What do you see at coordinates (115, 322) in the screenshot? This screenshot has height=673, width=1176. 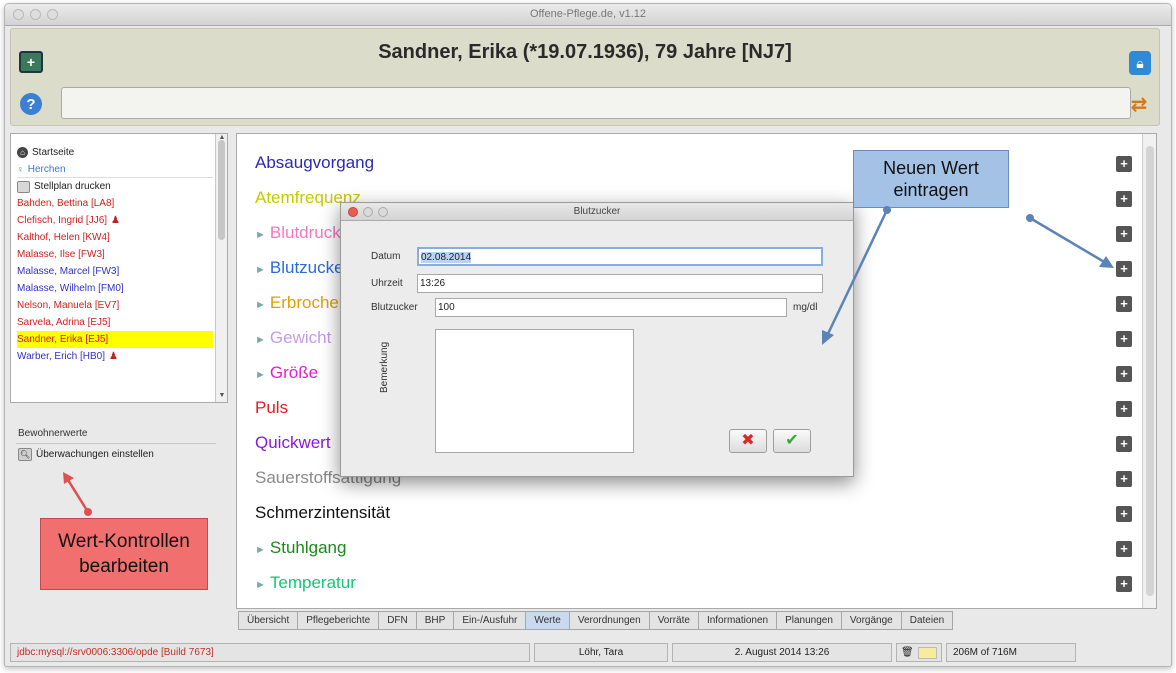 I see `resident-list-item: Sarvela, Adrina [EJ5]` at bounding box center [115, 322].